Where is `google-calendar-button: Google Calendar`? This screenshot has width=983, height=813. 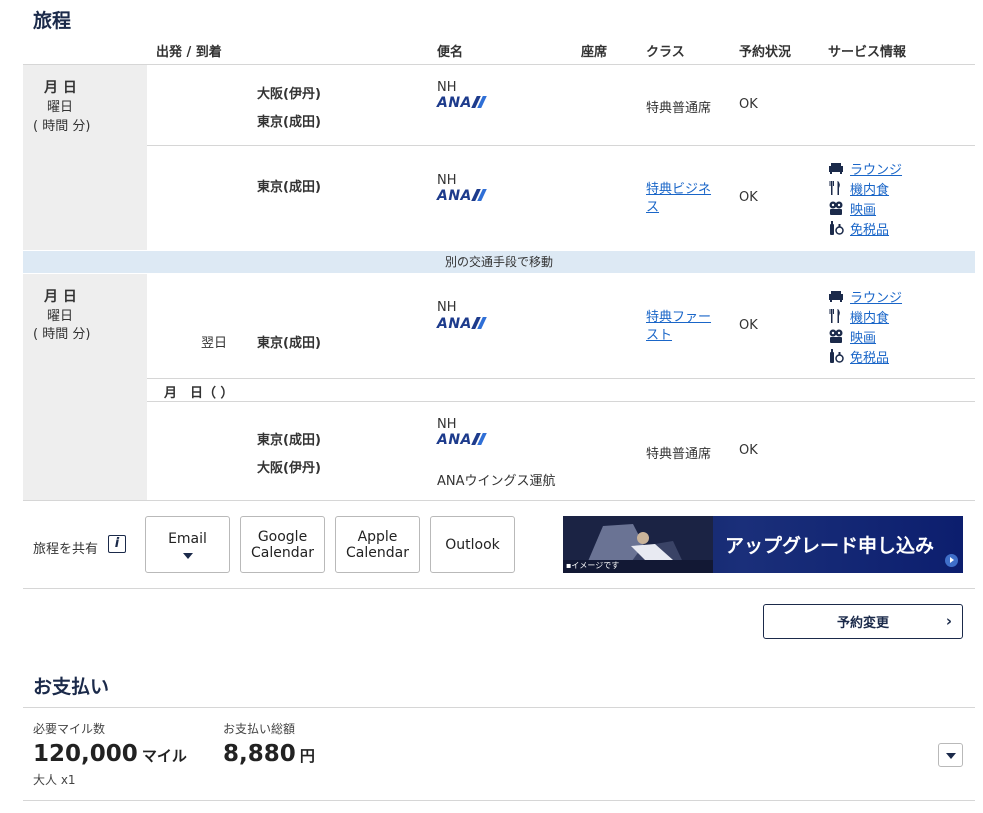
google-calendar-button: Google Calendar is located at coordinates (282, 544).